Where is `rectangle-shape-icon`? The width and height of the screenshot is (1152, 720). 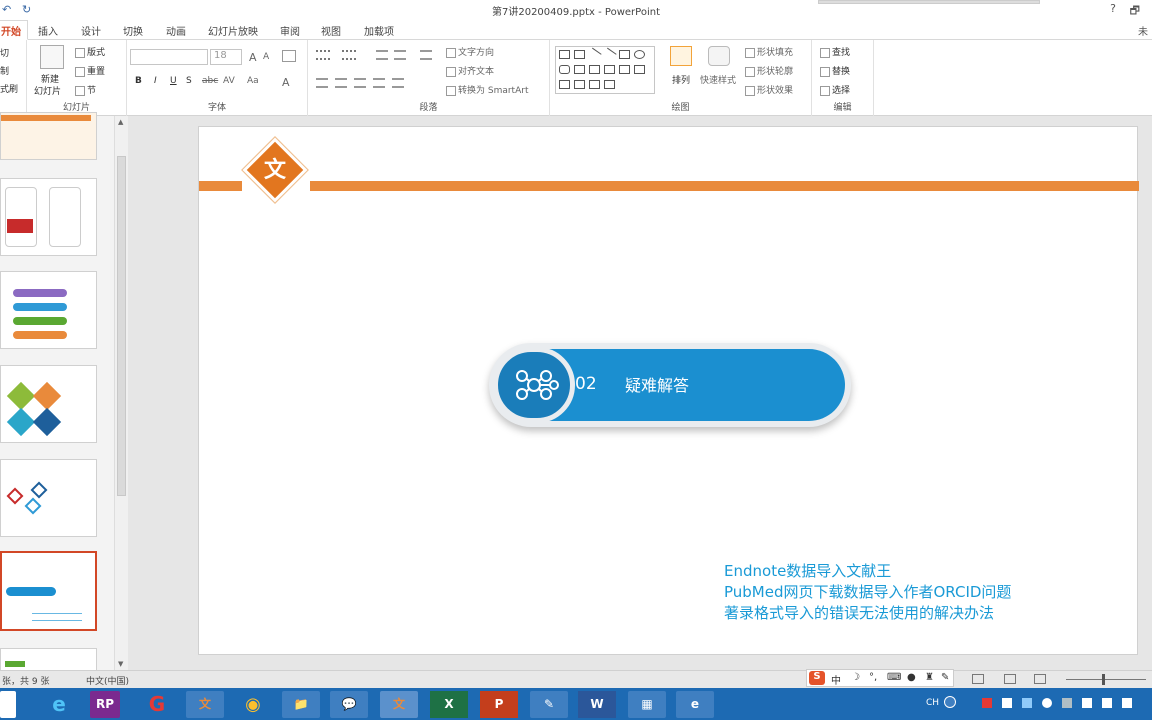 rectangle-shape-icon is located at coordinates (624, 54).